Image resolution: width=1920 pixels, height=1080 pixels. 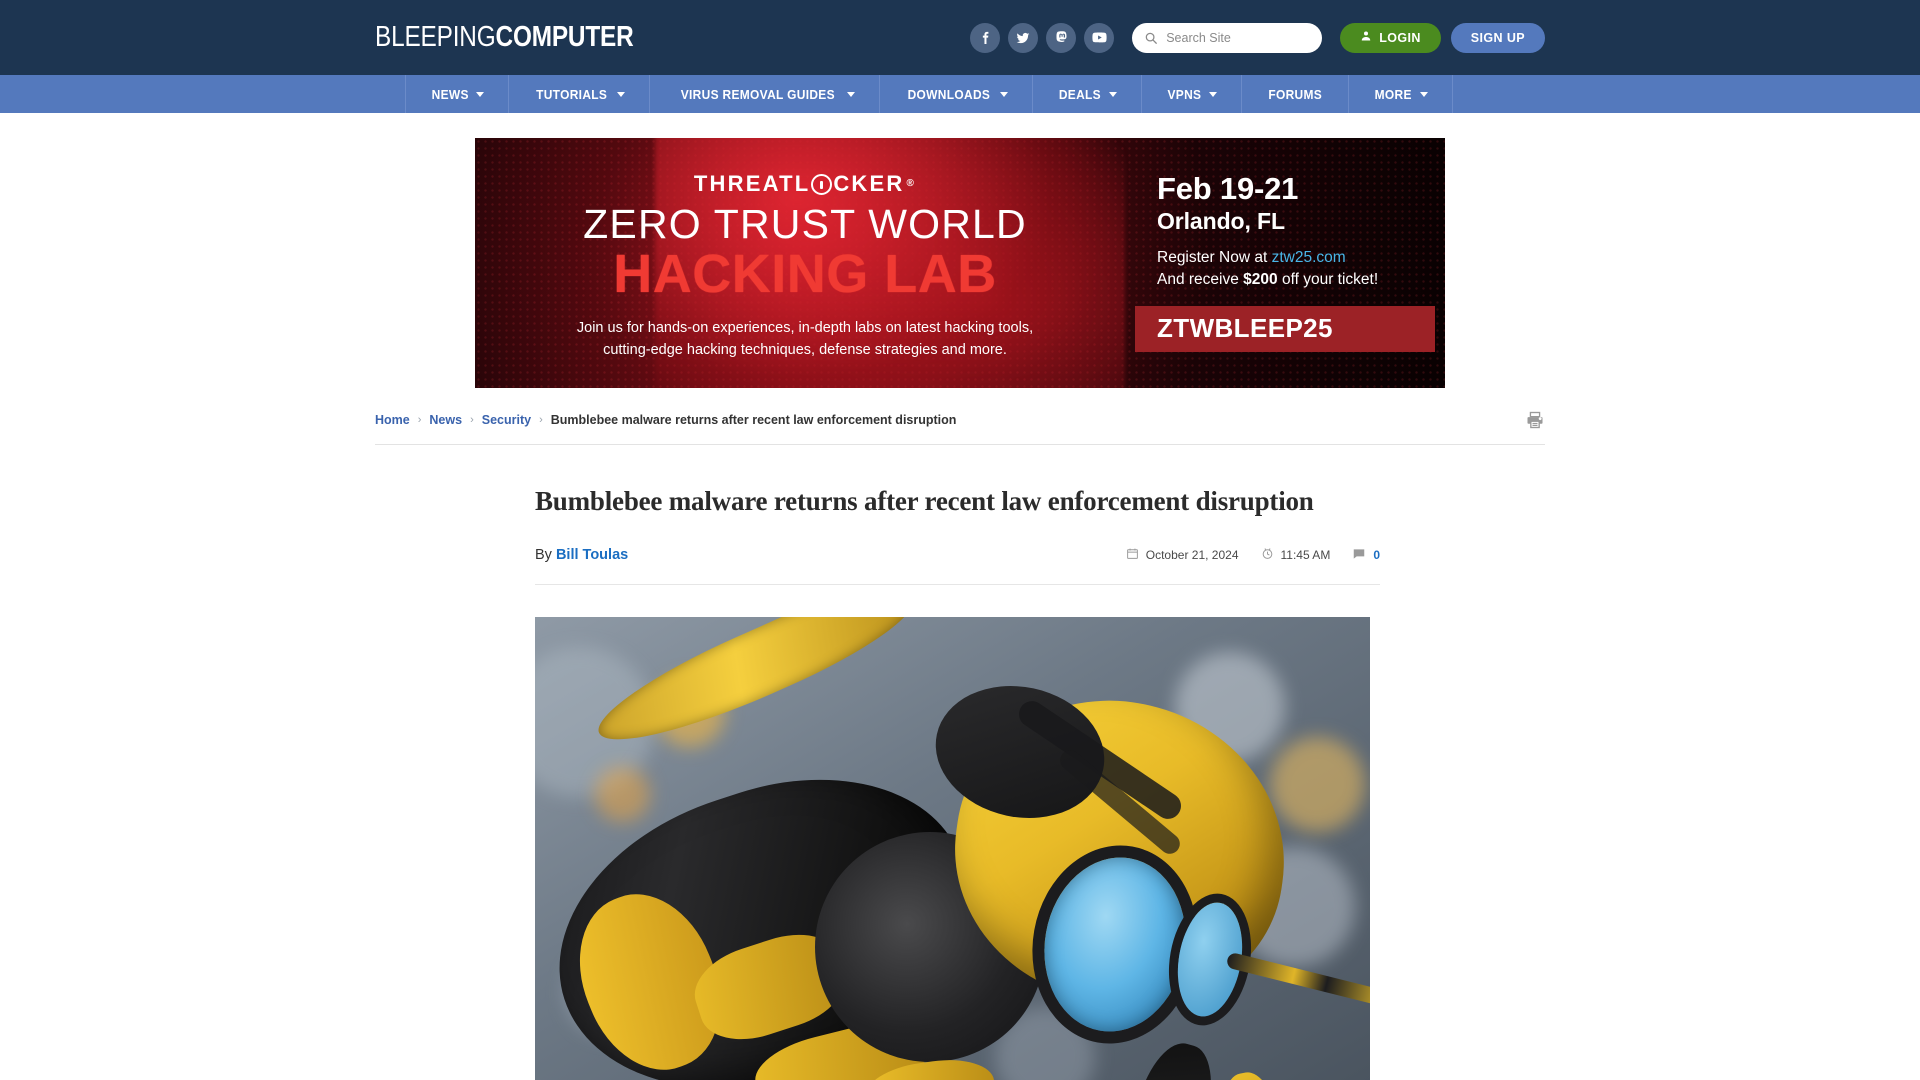 I want to click on nav-item-label: NEWS, so click(x=450, y=94).